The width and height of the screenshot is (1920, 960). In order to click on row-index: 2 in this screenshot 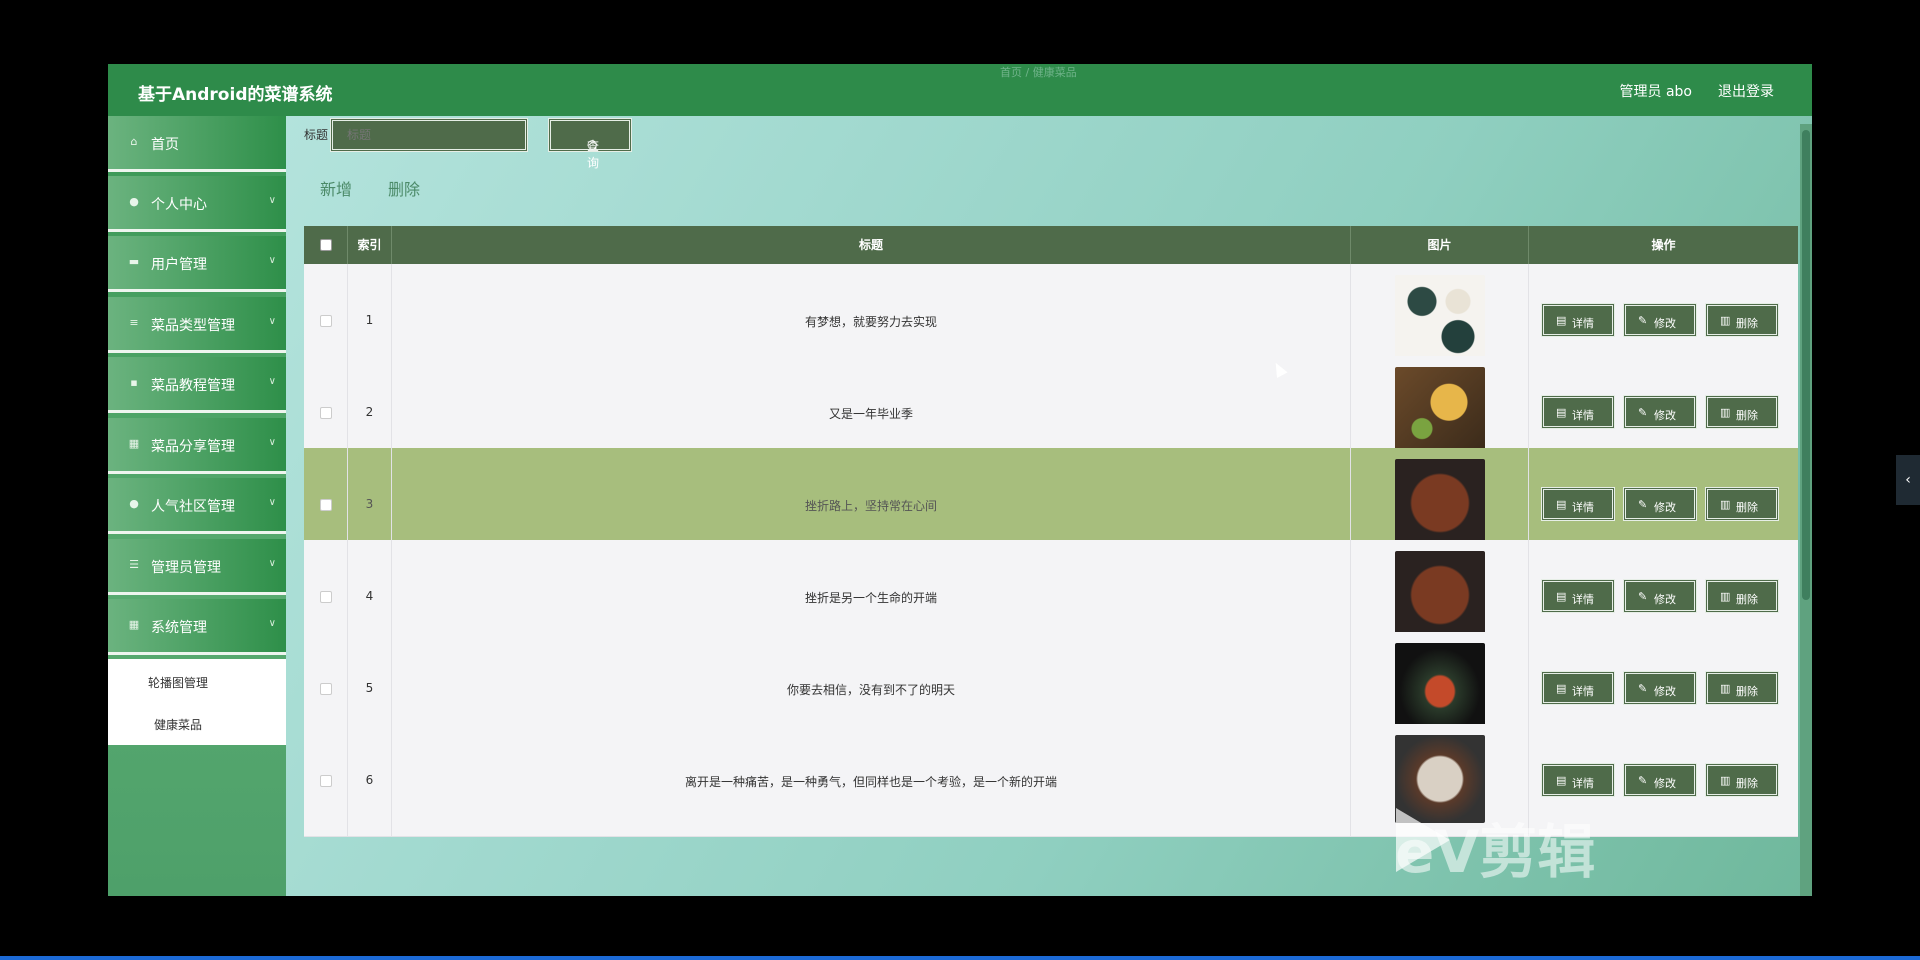, I will do `click(369, 412)`.